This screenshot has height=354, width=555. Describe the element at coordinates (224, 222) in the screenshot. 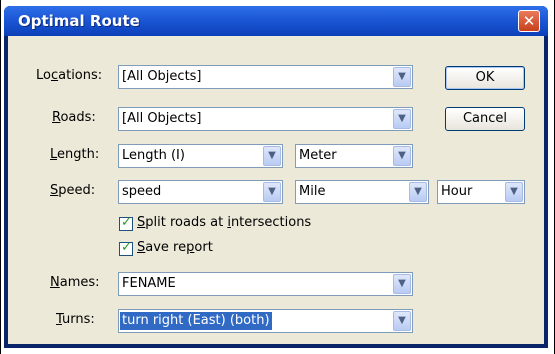

I see `split-roads-label: Split roads at intersections` at that location.